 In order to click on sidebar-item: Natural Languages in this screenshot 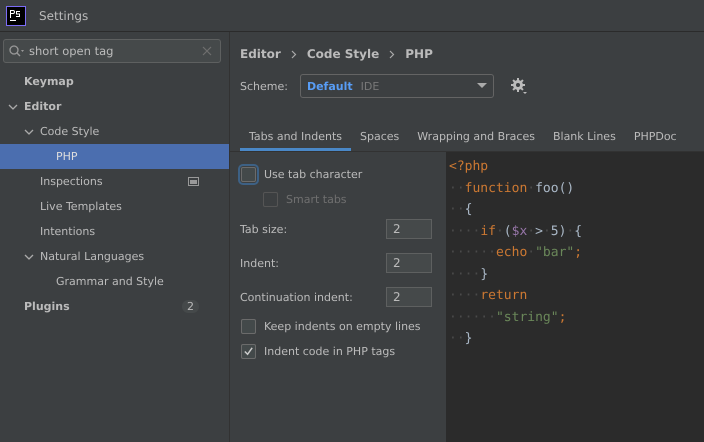, I will do `click(114, 256)`.